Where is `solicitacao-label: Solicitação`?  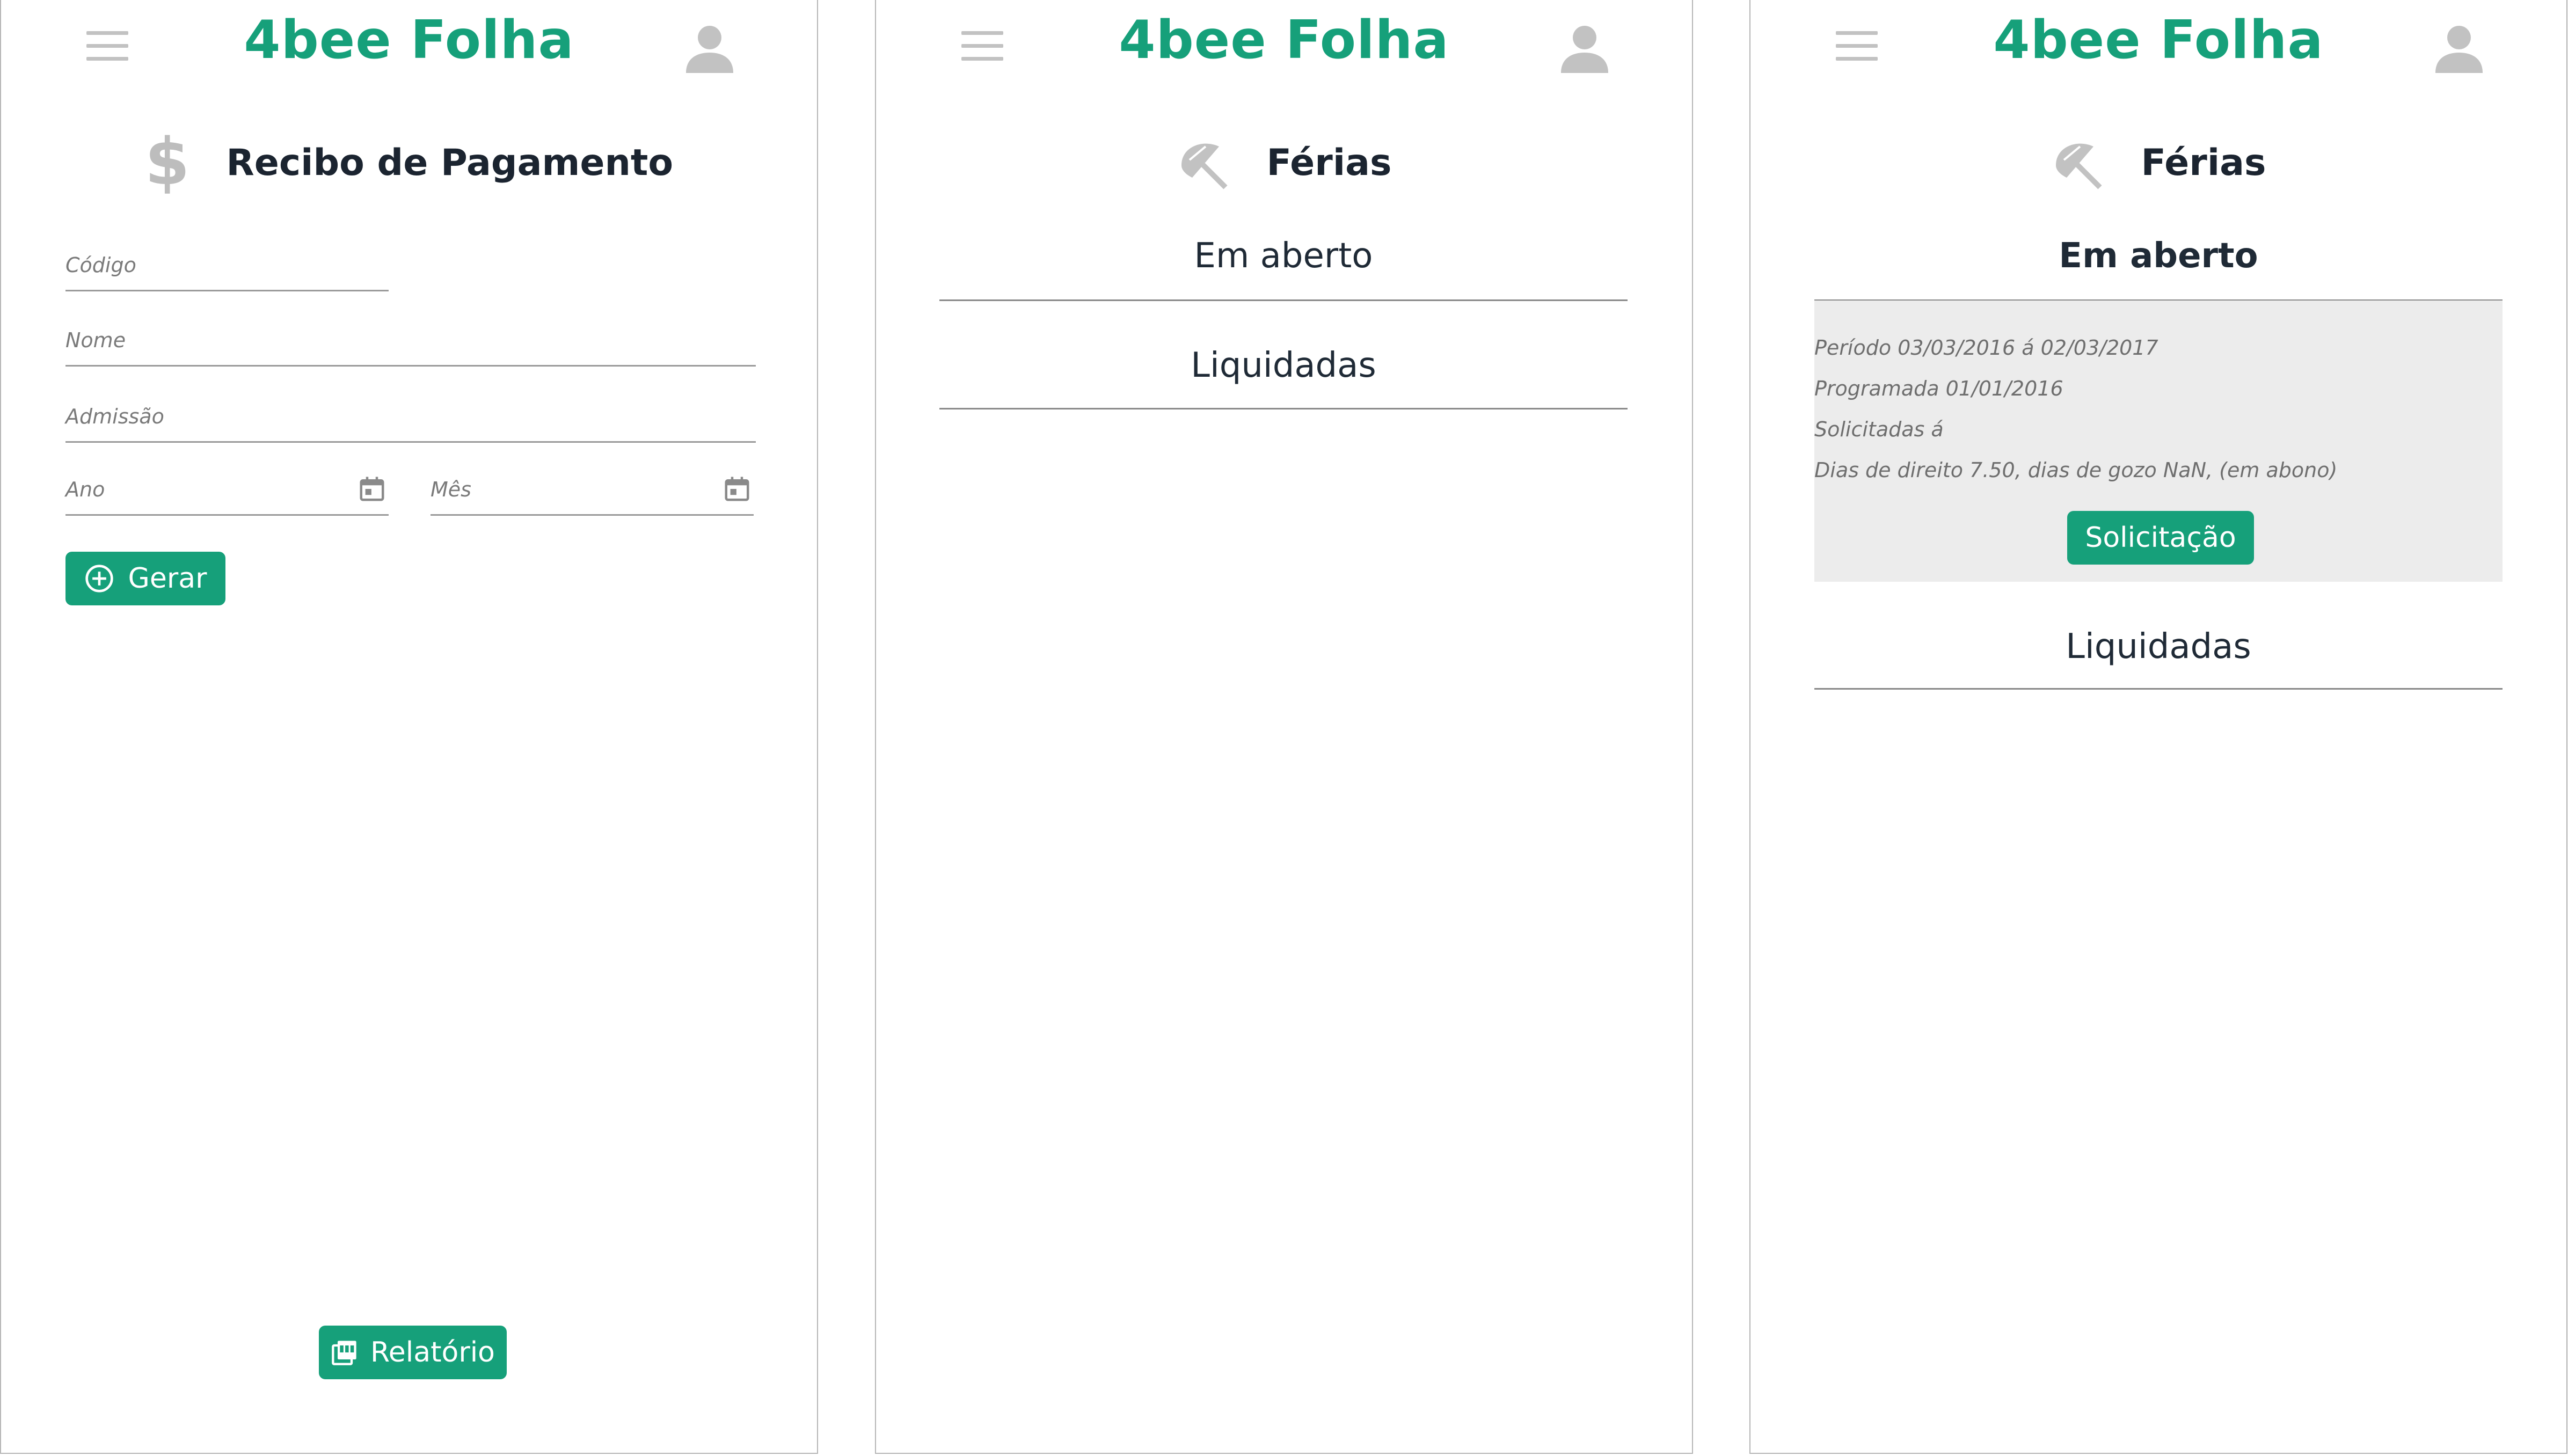 solicitacao-label: Solicitação is located at coordinates (2160, 538).